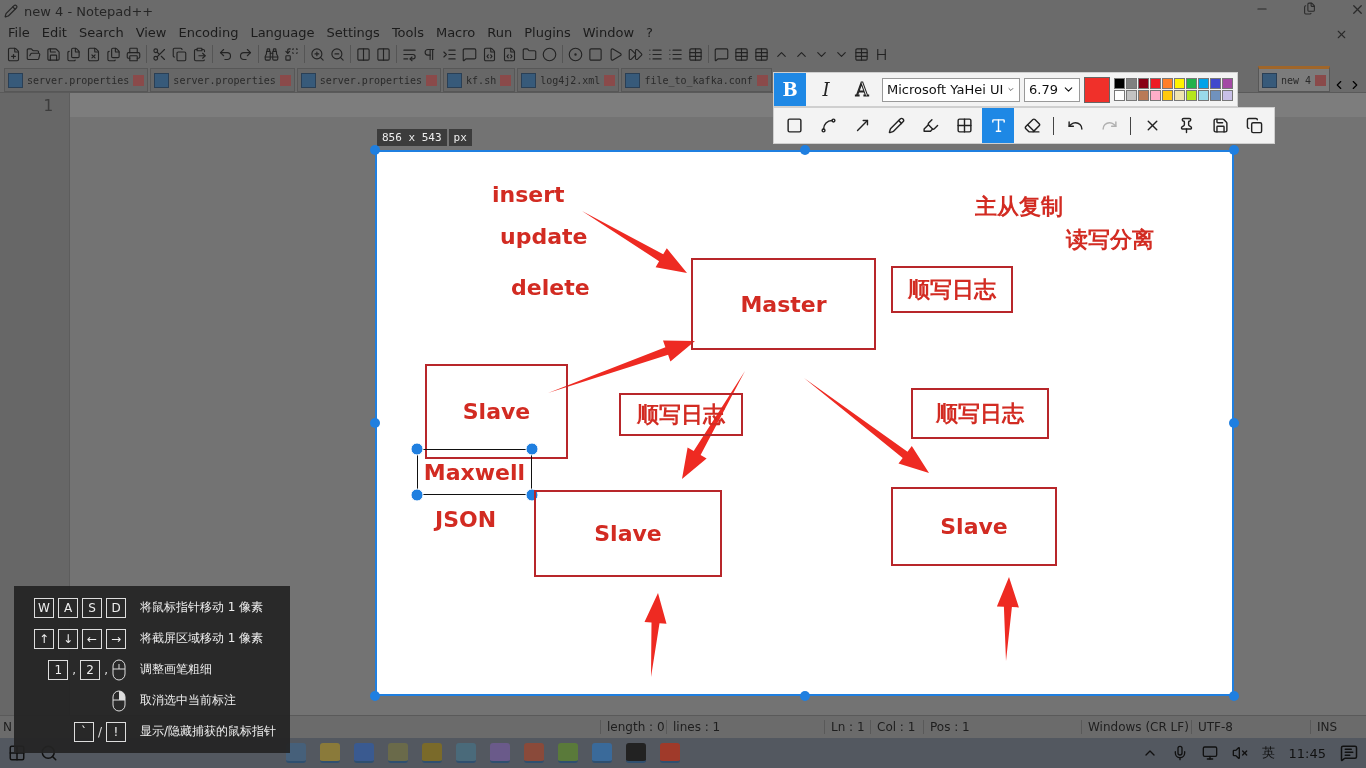  I want to click on notification-icon, so click(1349, 753).